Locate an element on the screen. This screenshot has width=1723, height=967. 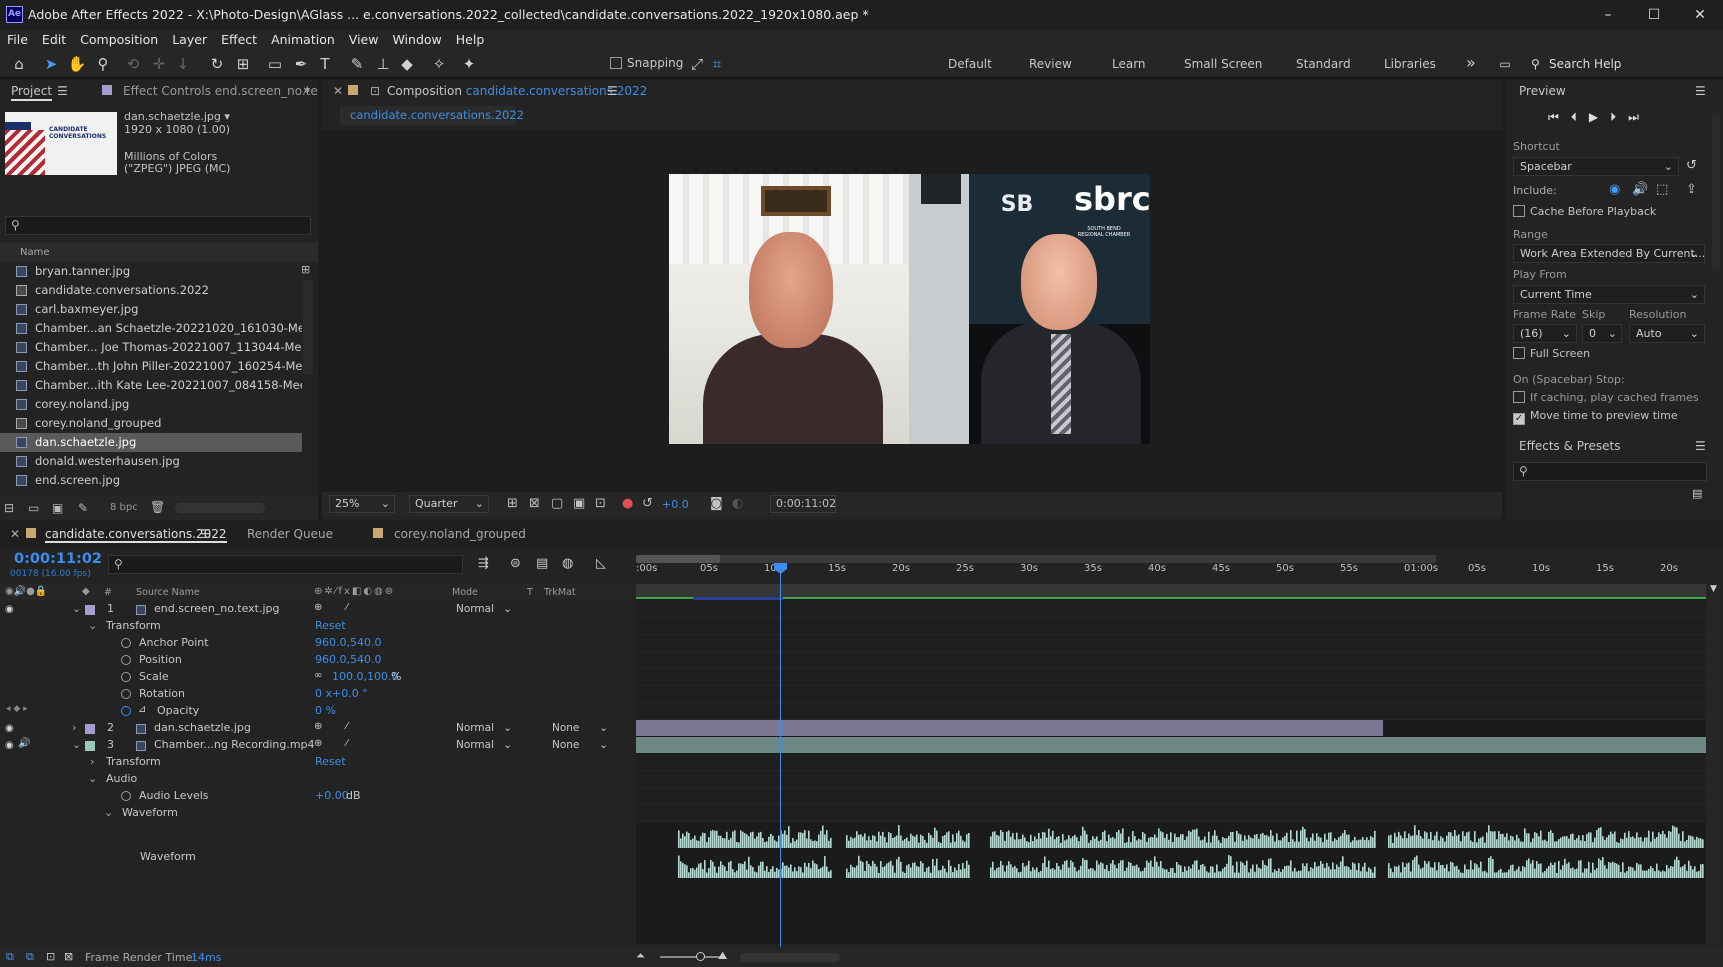
layer-3-duration-bar is located at coordinates (1171, 745).